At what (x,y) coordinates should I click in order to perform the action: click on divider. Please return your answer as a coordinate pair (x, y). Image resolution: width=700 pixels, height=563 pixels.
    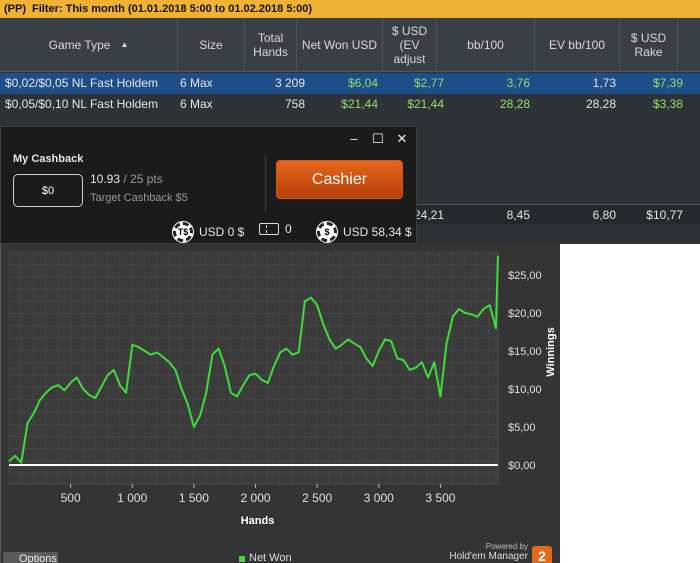
    Looking at the image, I should click on (265, 183).